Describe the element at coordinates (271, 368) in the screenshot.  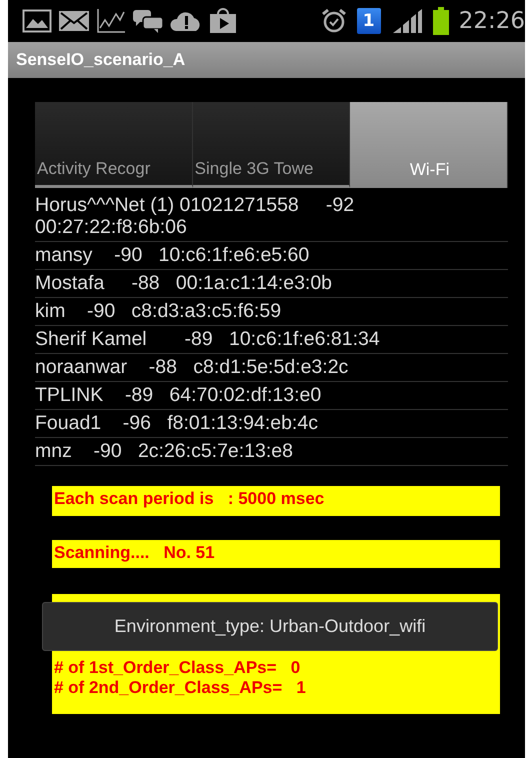
I see `network-row: noraanwar -88 c8:d1:5e:5d:e3:2c` at that location.